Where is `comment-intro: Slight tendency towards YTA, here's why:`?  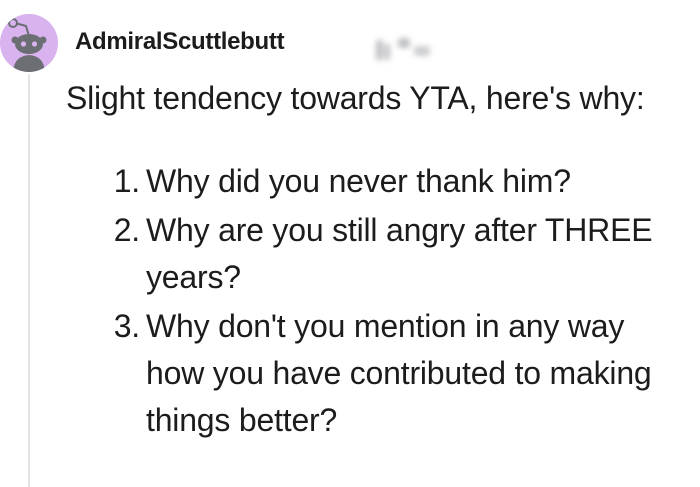 comment-intro: Slight tendency towards YTA, here's why: is located at coordinates (355, 98).